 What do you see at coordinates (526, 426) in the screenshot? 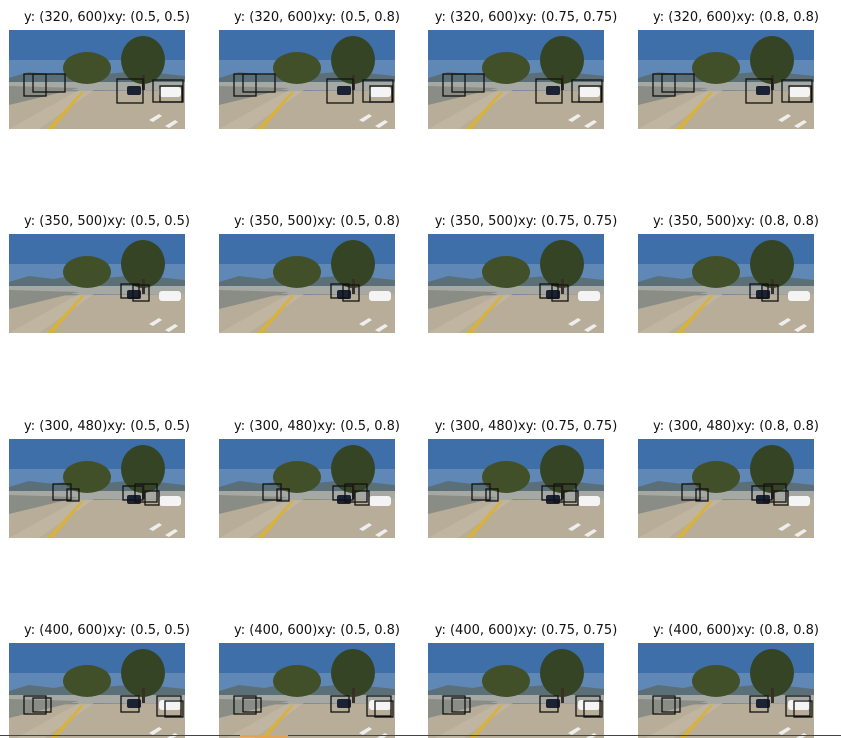
I see `cell-title: y: (300, 480)xy: (0.75, 0.75)` at bounding box center [526, 426].